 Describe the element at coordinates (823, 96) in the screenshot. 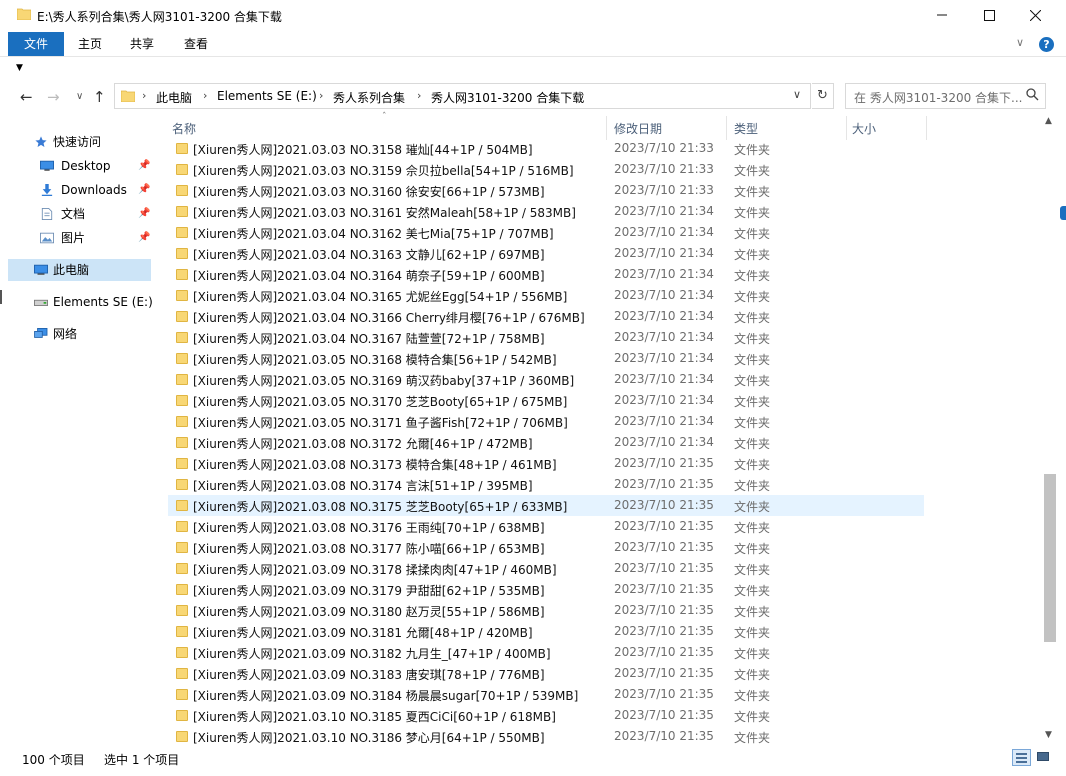

I see `refresh-icon: ↻` at that location.